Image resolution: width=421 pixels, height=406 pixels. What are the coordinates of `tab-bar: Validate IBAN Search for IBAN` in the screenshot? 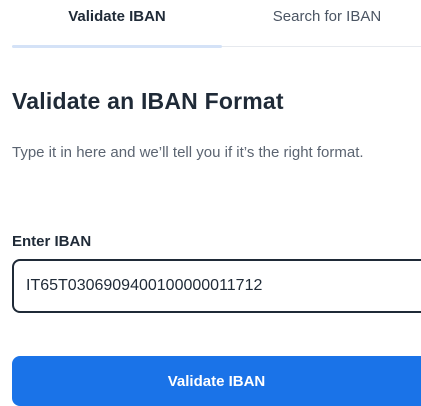 It's located at (216, 24).